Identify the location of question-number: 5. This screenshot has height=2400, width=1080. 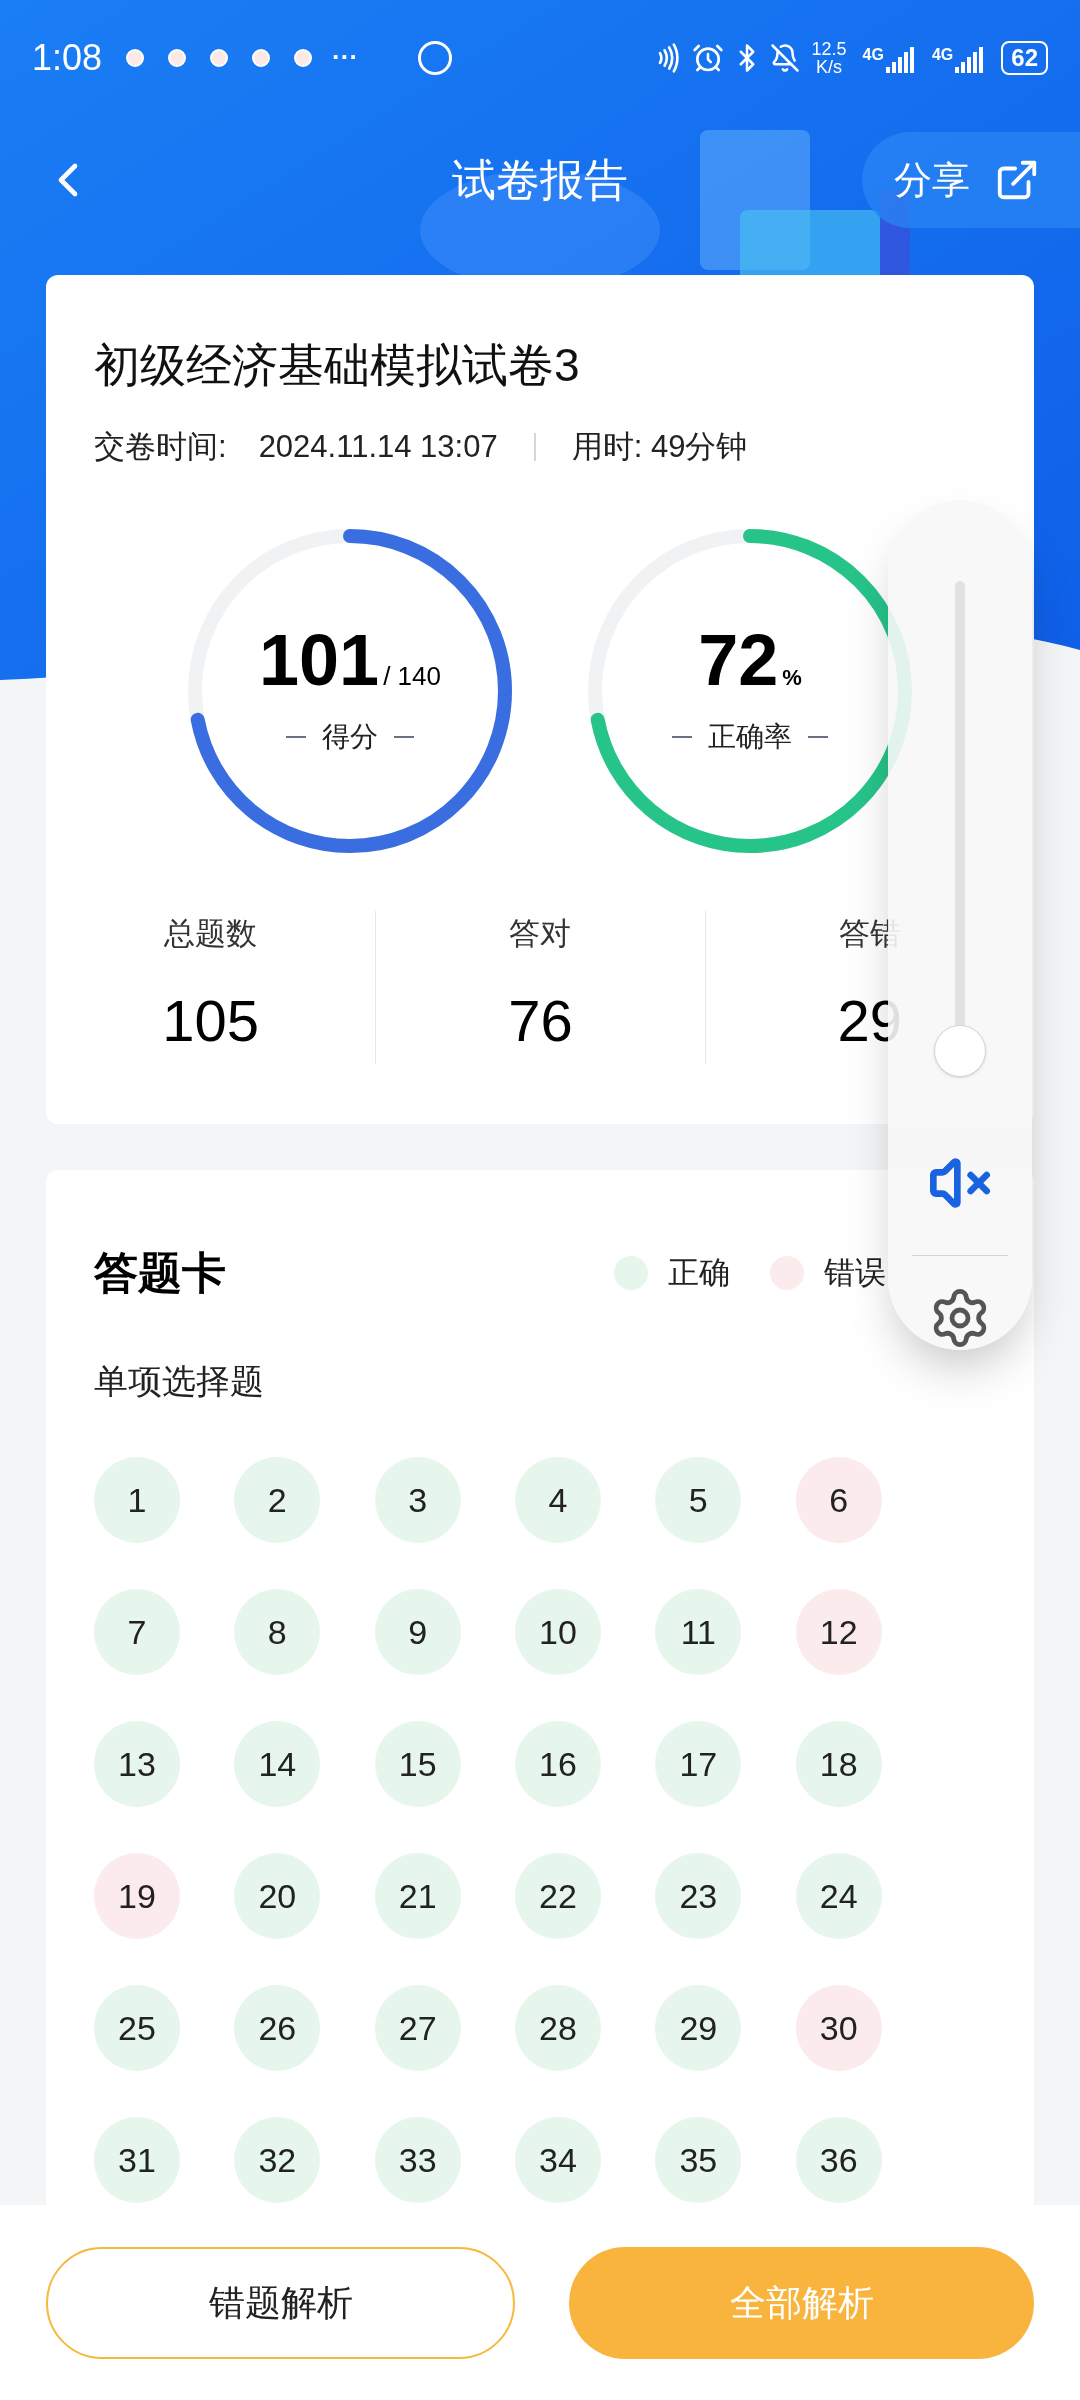
(698, 1500).